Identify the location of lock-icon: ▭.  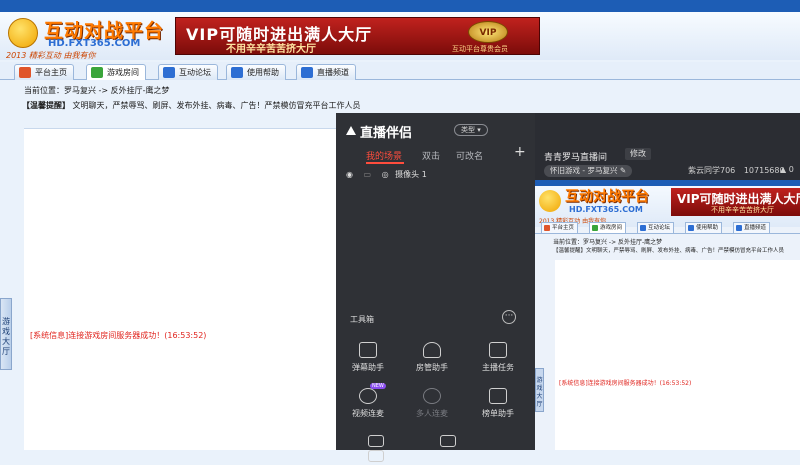
(368, 174).